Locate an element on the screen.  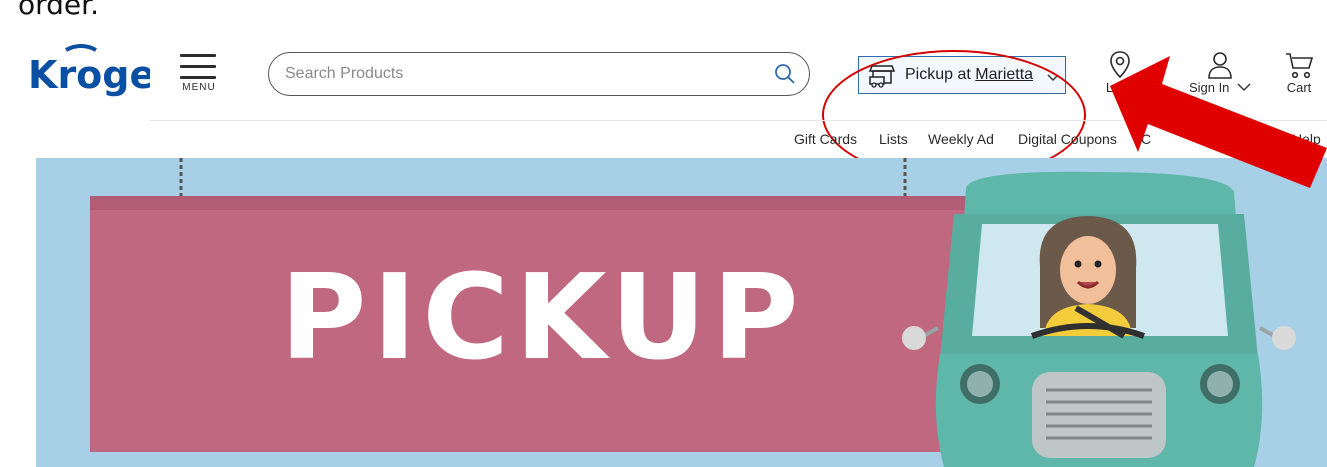
pickup-prefix: Pickup at is located at coordinates (940, 74).